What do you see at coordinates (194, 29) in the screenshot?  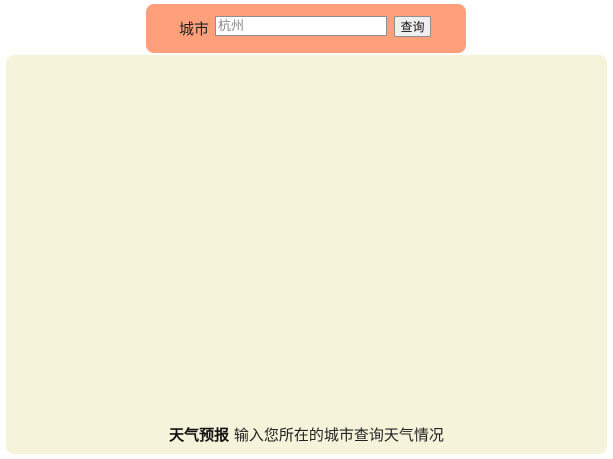 I see `city-label: 城市` at bounding box center [194, 29].